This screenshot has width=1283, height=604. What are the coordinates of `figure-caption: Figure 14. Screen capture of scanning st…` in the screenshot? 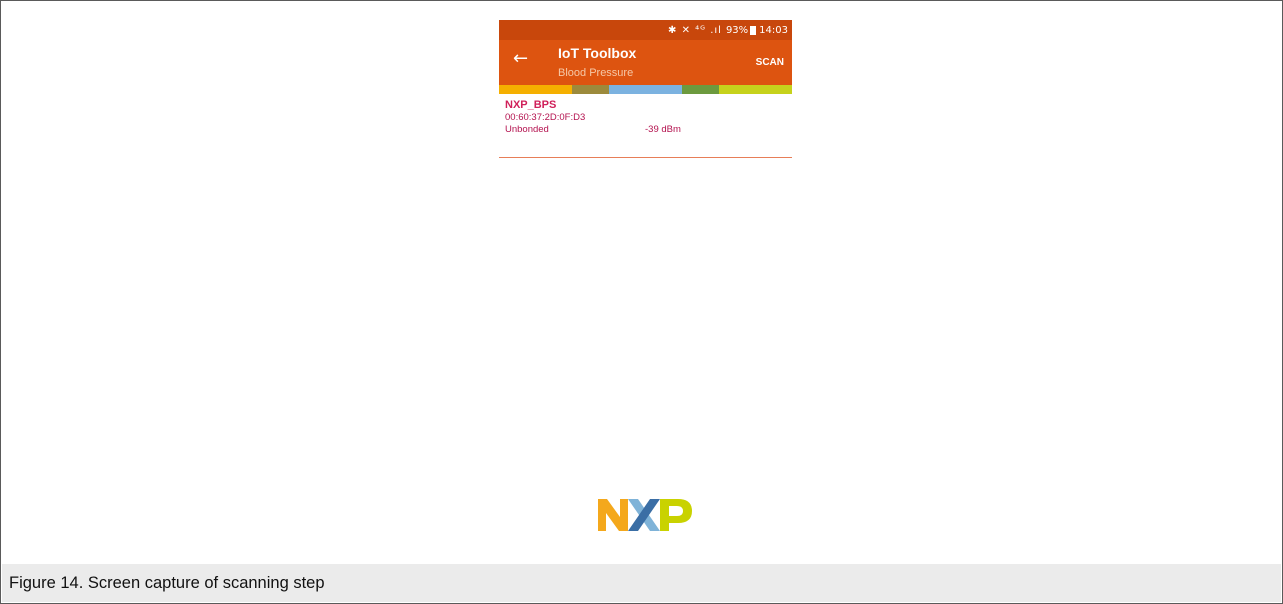 It's located at (167, 582).